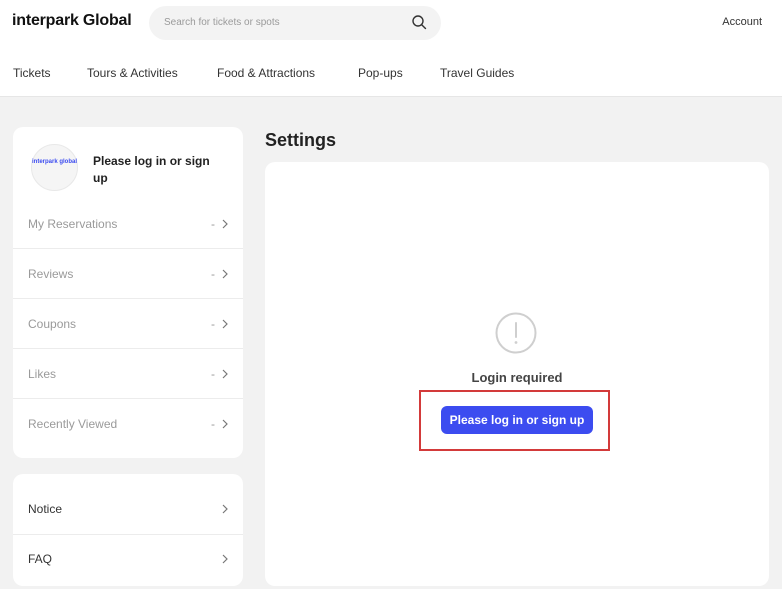 This screenshot has height=589, width=782. I want to click on search-bar: Search for tickets or spots, so click(295, 23).